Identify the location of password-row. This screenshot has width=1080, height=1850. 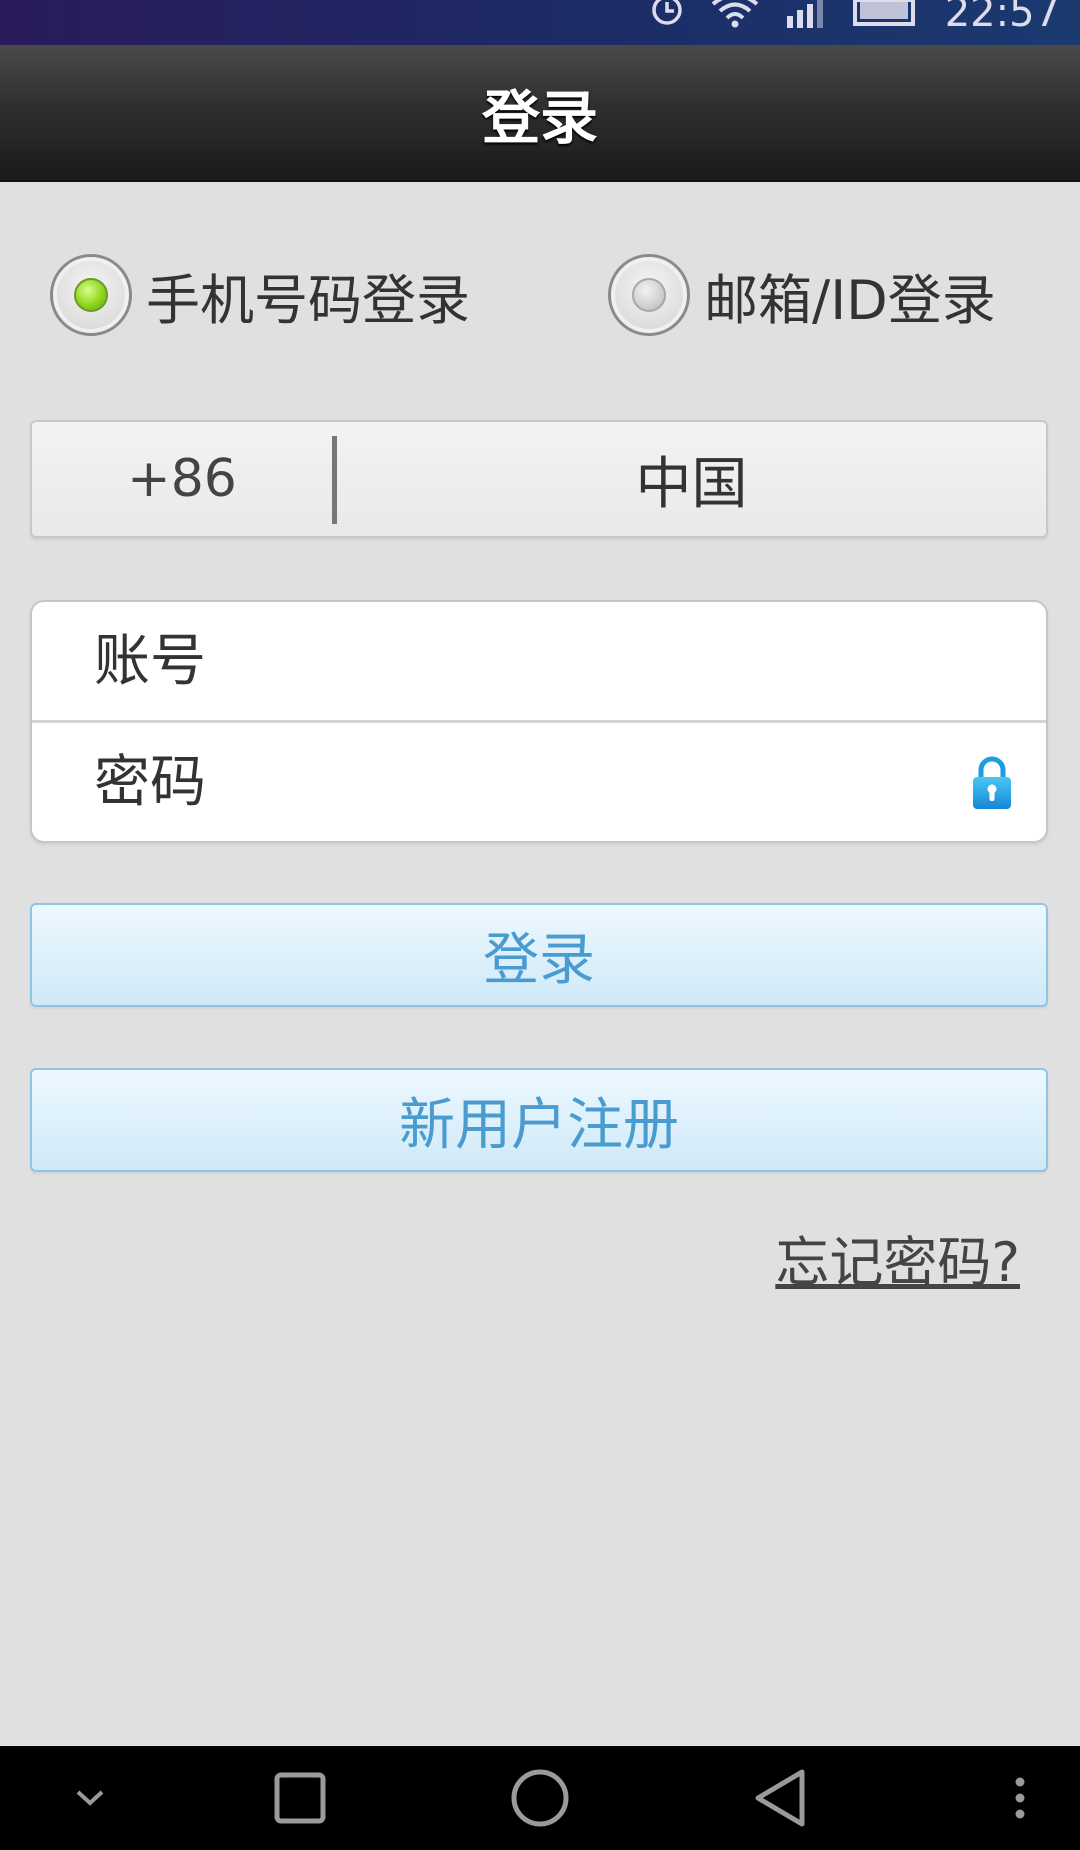
(539, 782).